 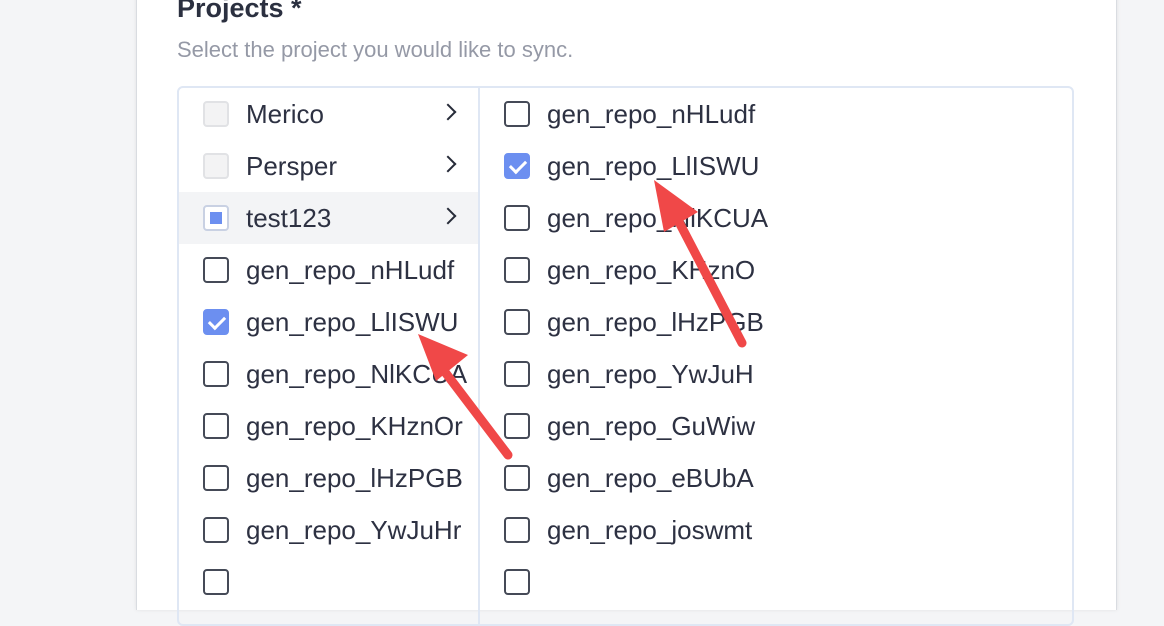 What do you see at coordinates (354, 529) in the screenshot?
I see `repo-label: gen_repo_YwJuHr` at bounding box center [354, 529].